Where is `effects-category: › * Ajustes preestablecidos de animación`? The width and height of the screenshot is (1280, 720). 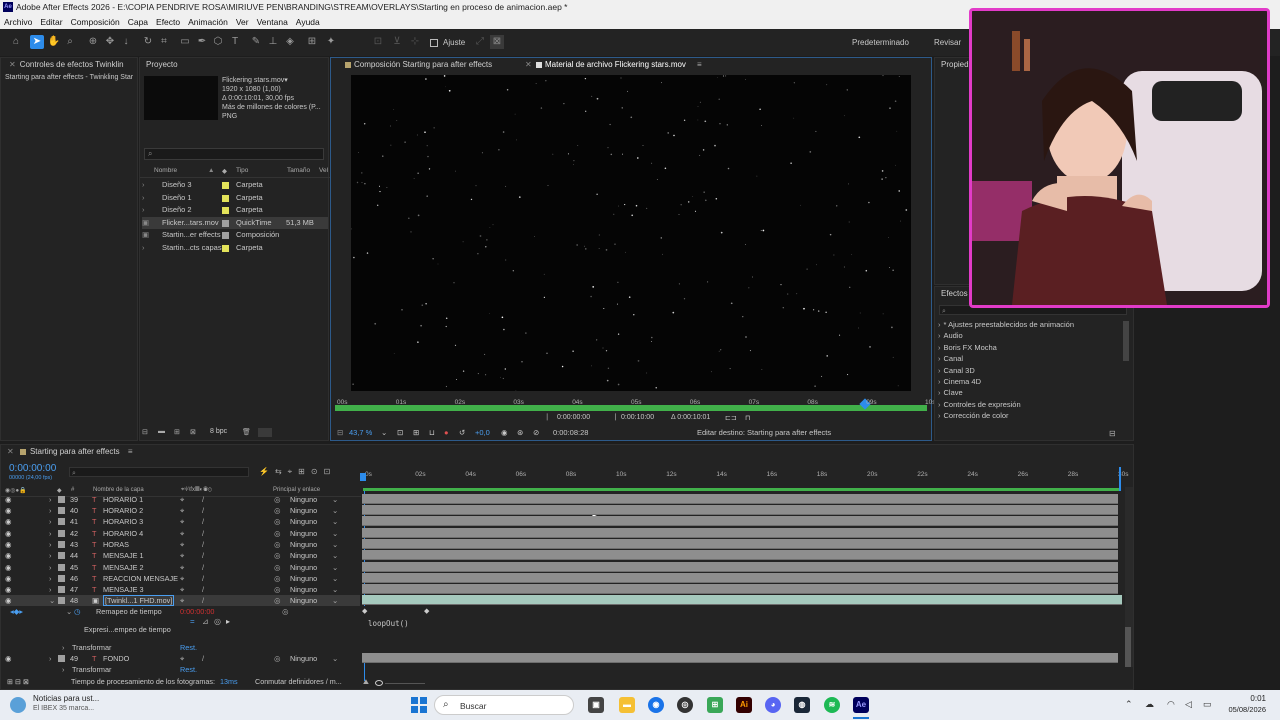
effects-category: › * Ajustes preestablecidos de animación is located at coordinates (1006, 324).